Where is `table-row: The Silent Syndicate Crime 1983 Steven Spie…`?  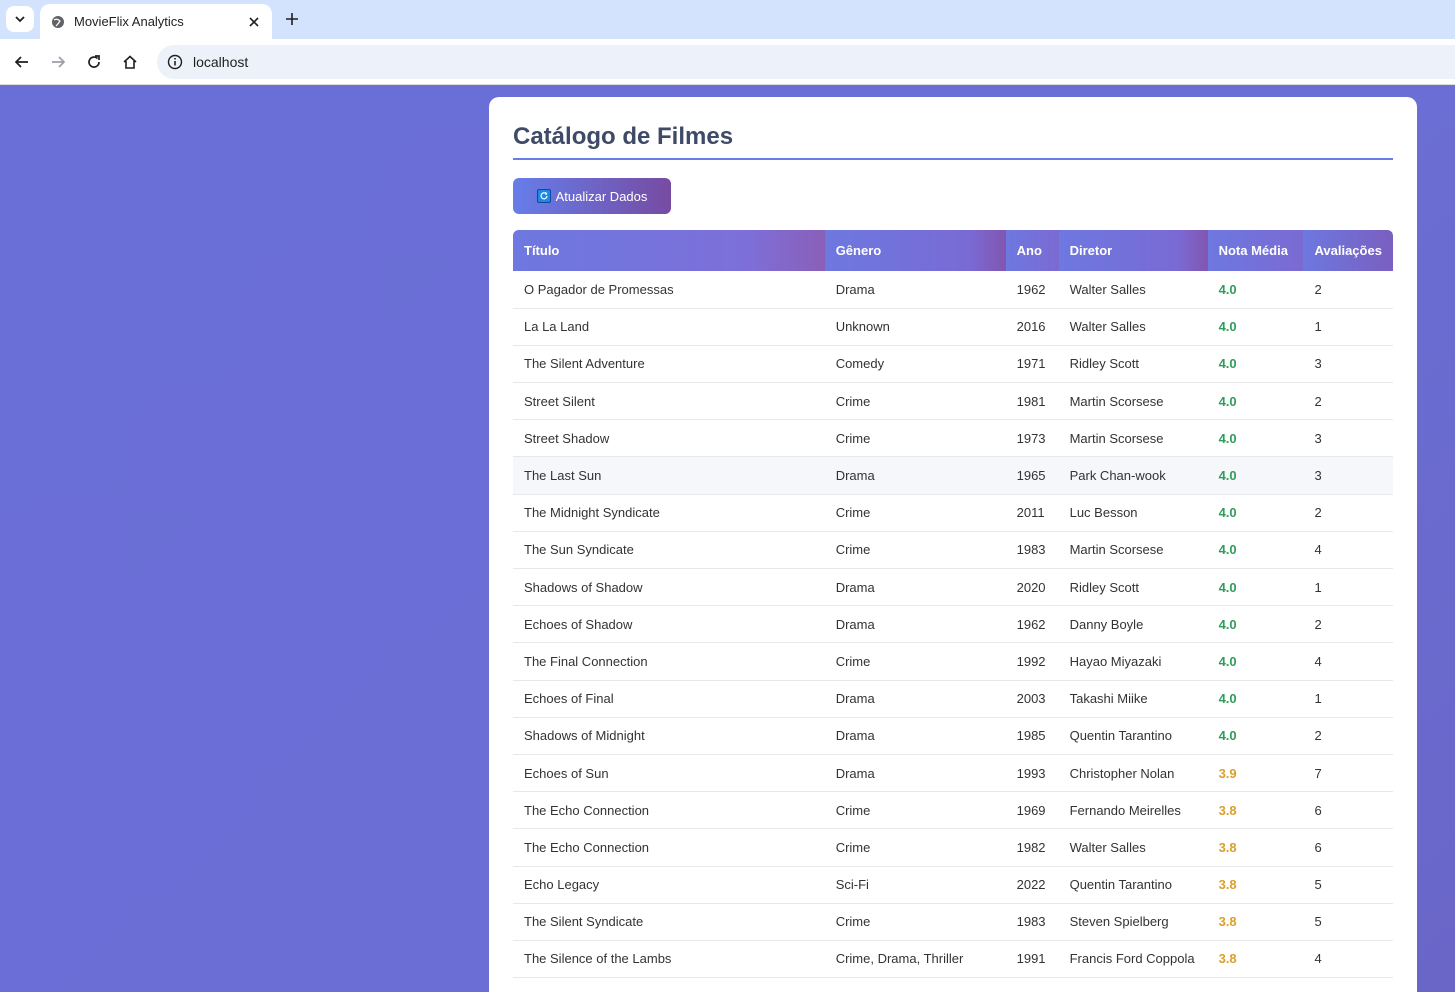
table-row: The Silent Syndicate Crime 1983 Steven Spie… is located at coordinates (953, 922).